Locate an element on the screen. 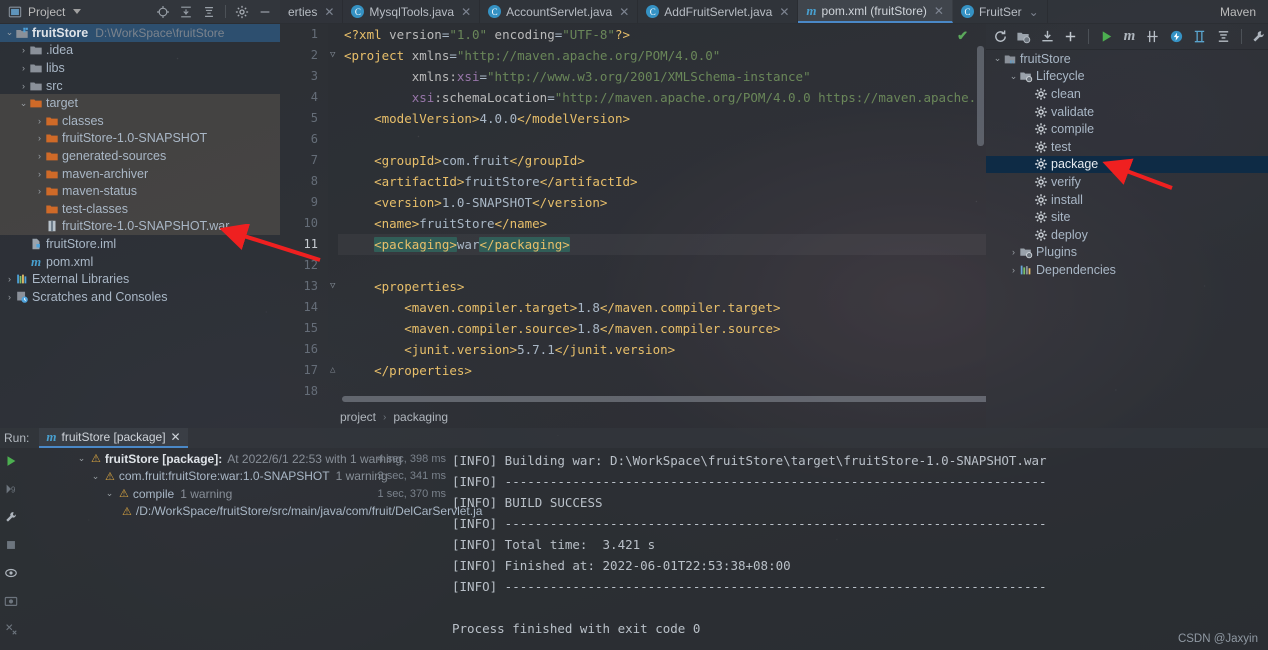  run-maven-build-icon is located at coordinates (1106, 37).